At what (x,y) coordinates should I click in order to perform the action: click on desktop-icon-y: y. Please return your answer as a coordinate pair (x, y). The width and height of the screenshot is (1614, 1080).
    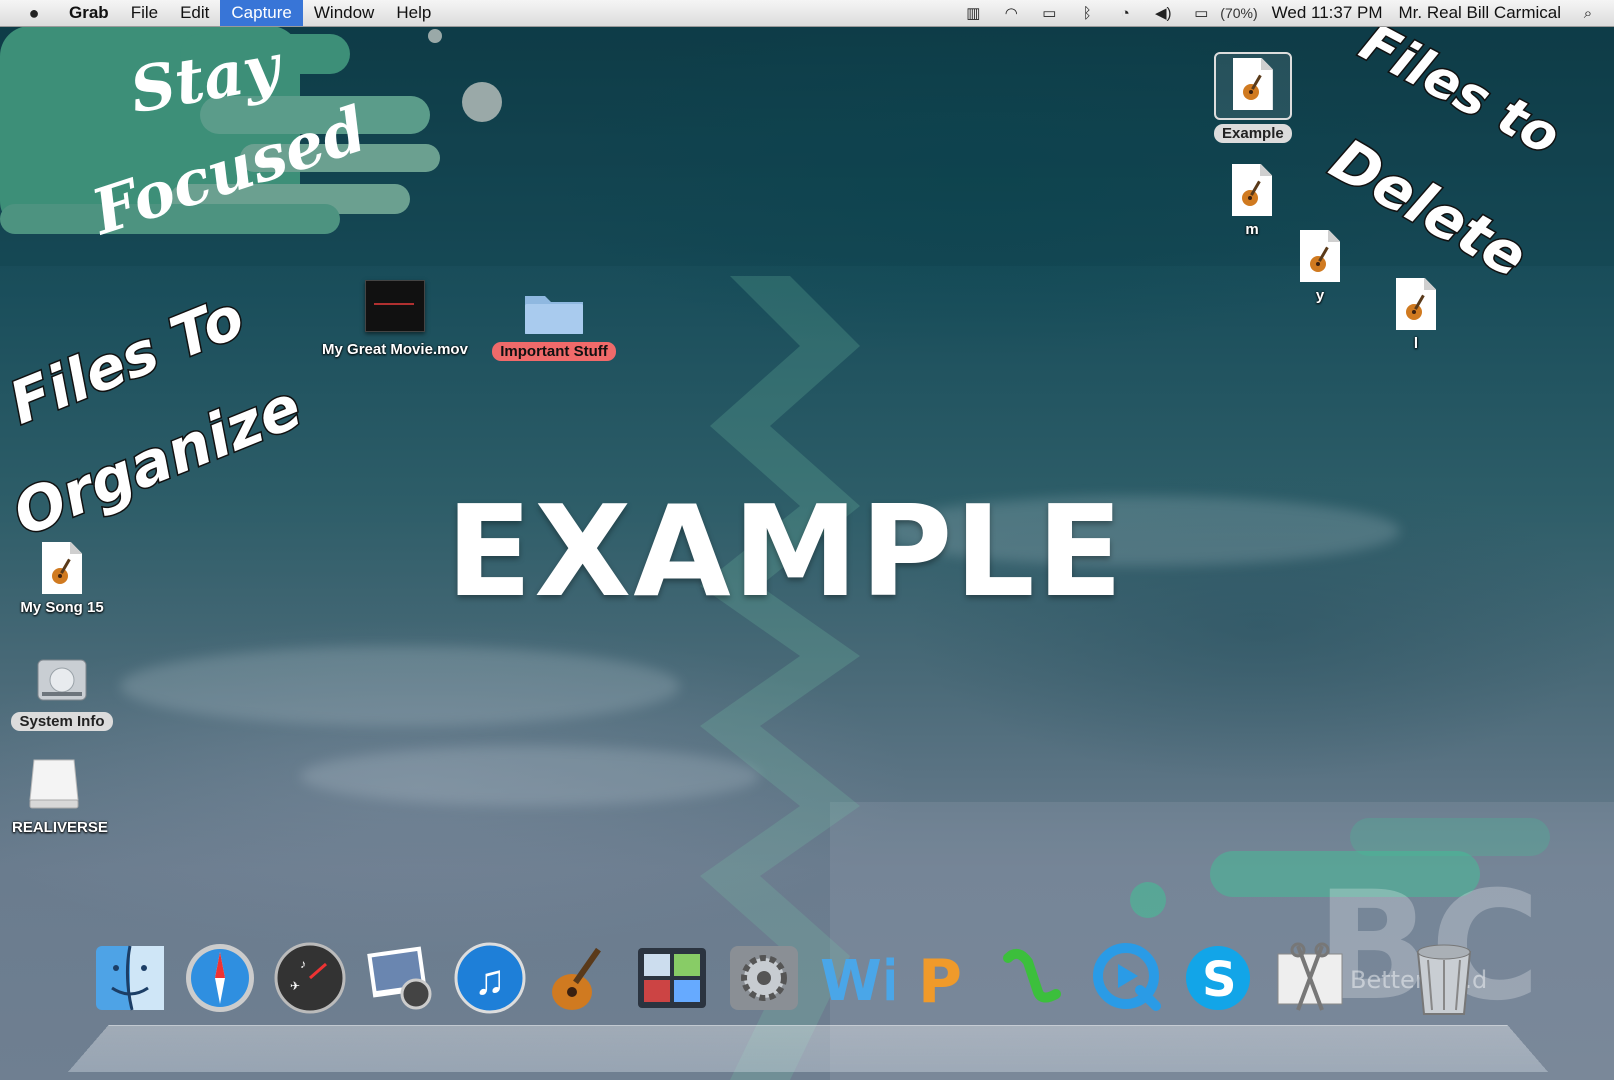
    Looking at the image, I should click on (1320, 267).